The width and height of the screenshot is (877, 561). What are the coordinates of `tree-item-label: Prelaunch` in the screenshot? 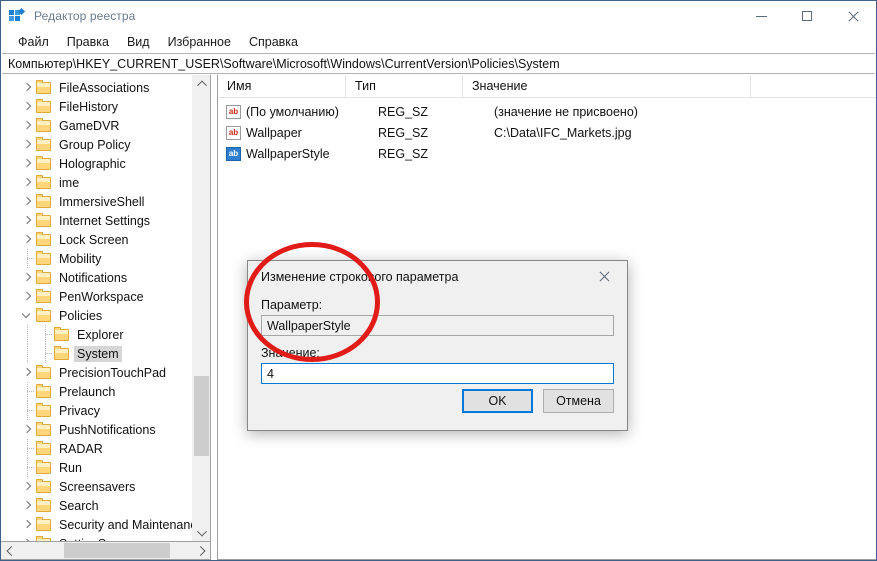 It's located at (87, 391).